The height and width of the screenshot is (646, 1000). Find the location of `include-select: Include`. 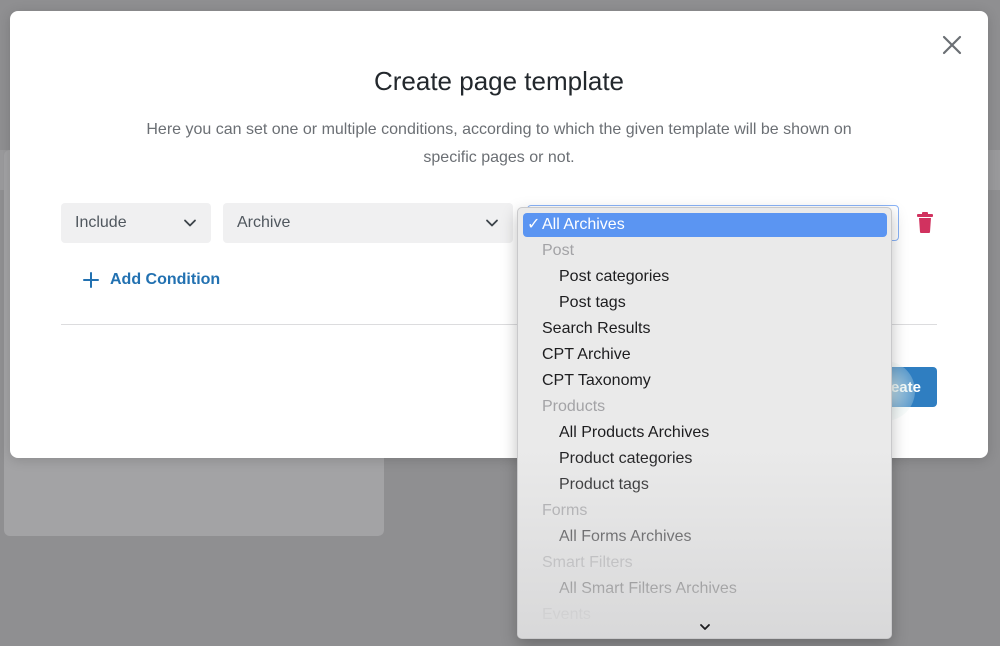

include-select: Include is located at coordinates (136, 223).